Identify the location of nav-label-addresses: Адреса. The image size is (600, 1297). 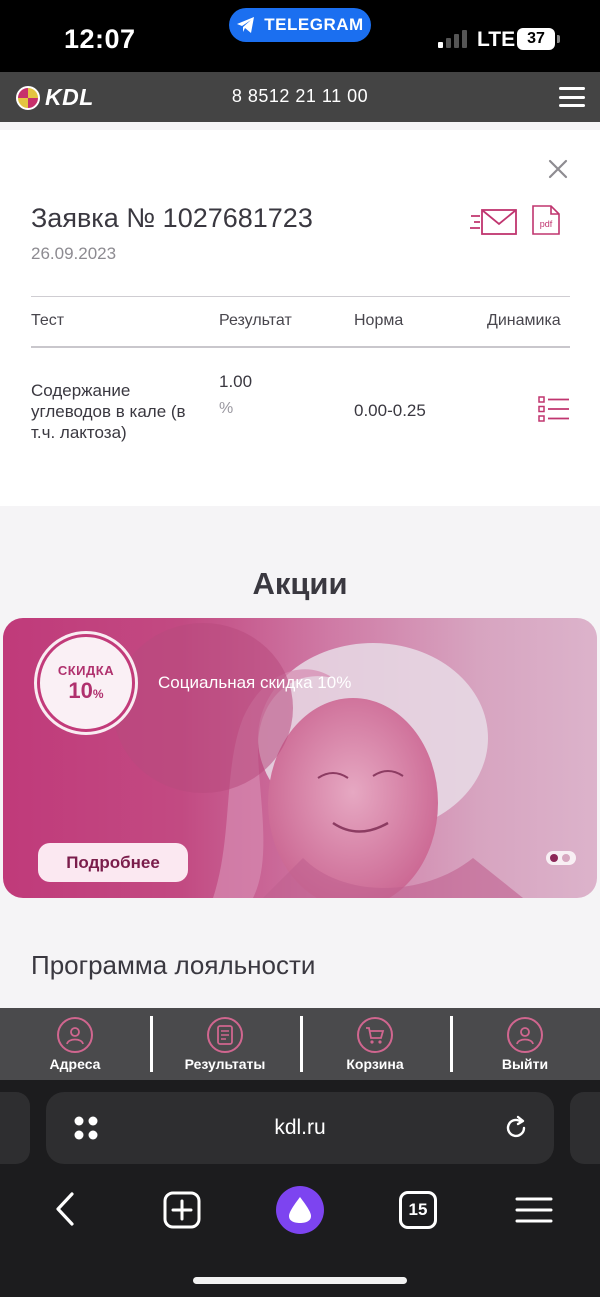
(75, 1063).